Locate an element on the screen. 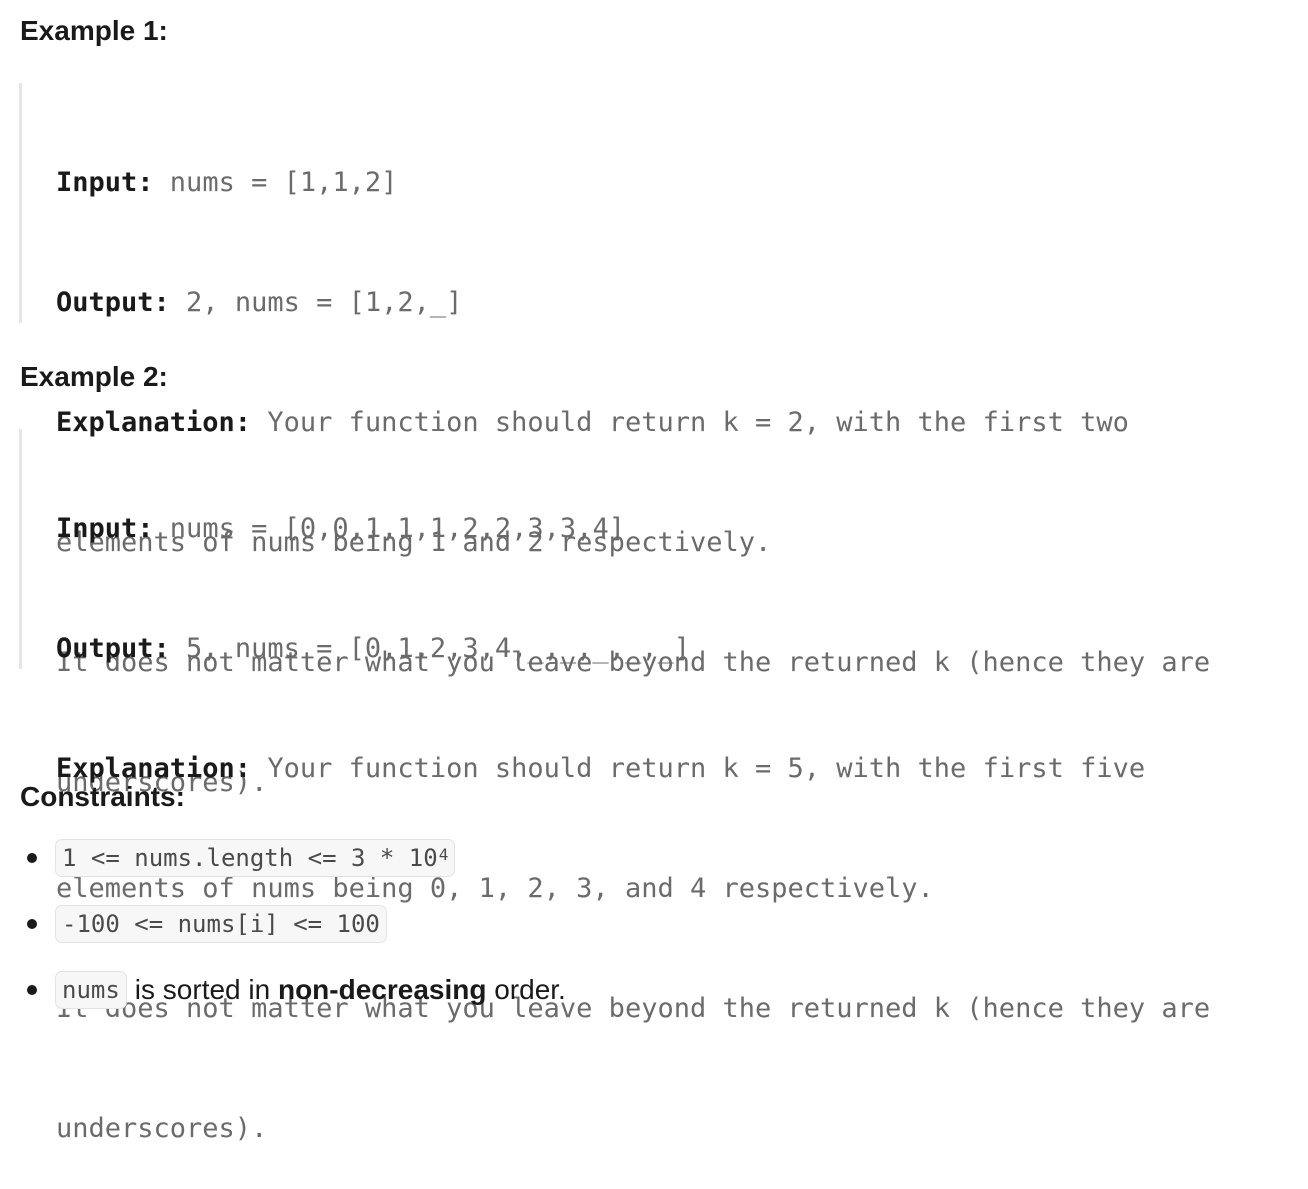 The height and width of the screenshot is (1189, 1308). example-2-heading: Example 2: is located at coordinates (94, 376).